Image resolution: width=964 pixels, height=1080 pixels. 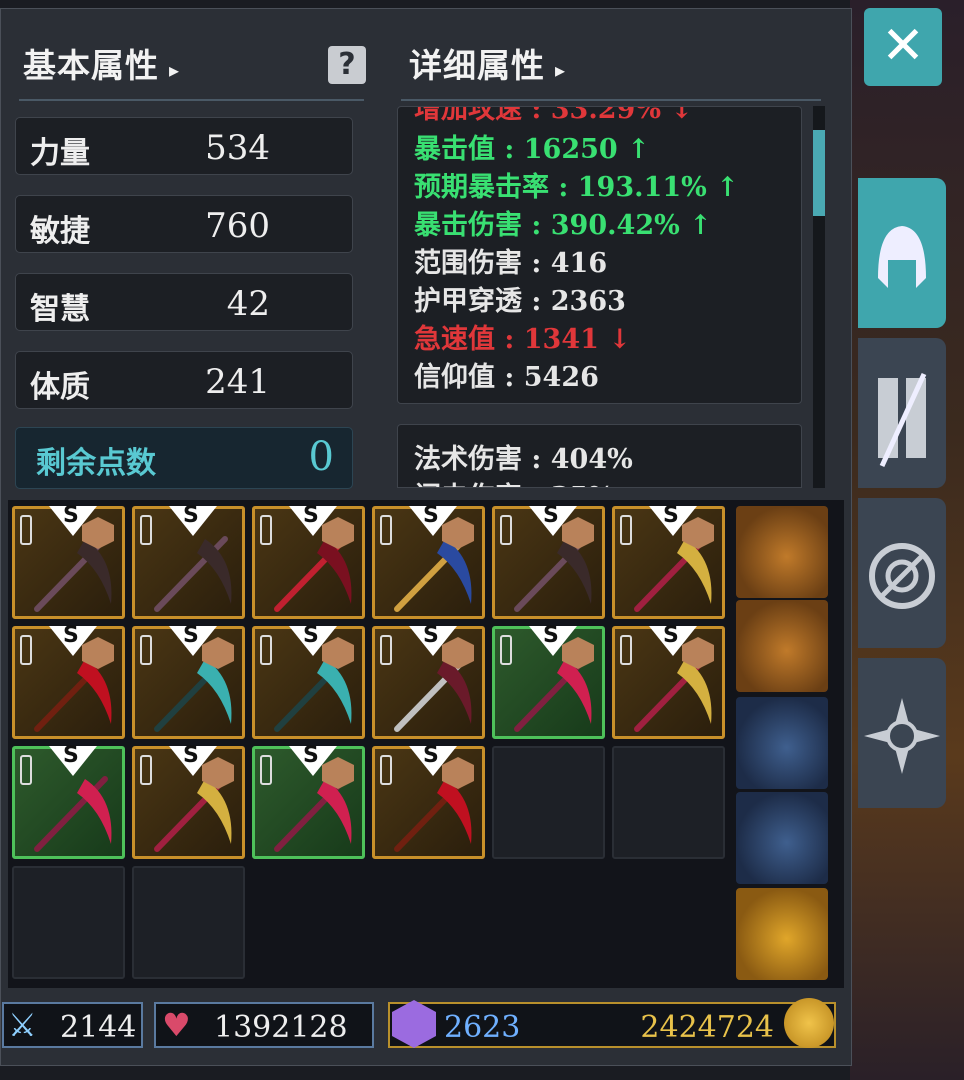 What do you see at coordinates (511, 263) in the screenshot?
I see `detail-line: 范围伤害 : 416` at bounding box center [511, 263].